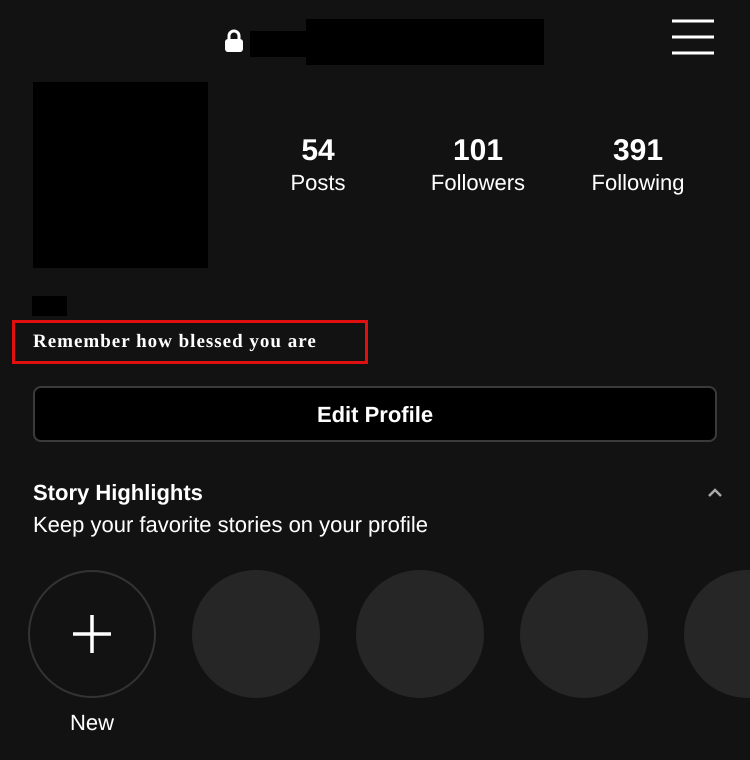  Describe the element at coordinates (478, 183) in the screenshot. I see `stat-label: Followers` at that location.